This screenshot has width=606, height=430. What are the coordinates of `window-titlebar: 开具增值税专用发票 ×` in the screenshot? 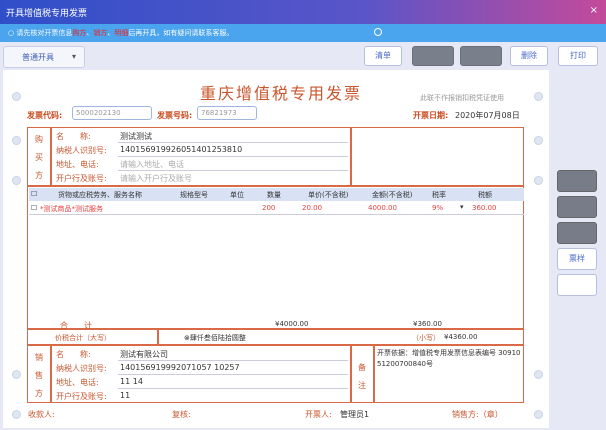 It's located at (303, 12).